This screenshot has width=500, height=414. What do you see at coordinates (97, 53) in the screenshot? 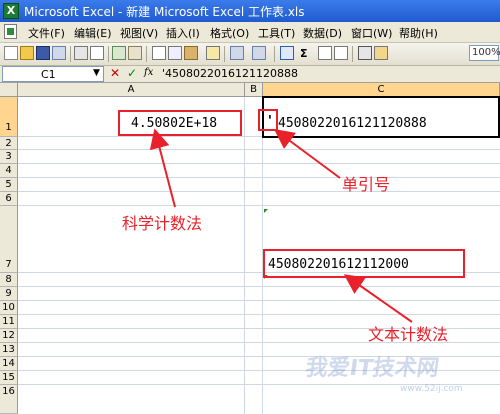
I see `print-preview-icon` at bounding box center [97, 53].